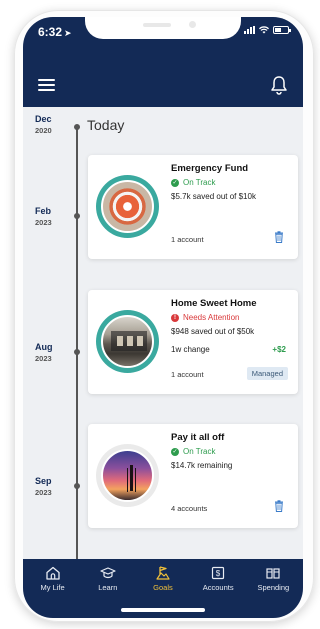  What do you see at coordinates (264, 30) in the screenshot?
I see `wifi-icon` at bounding box center [264, 30].